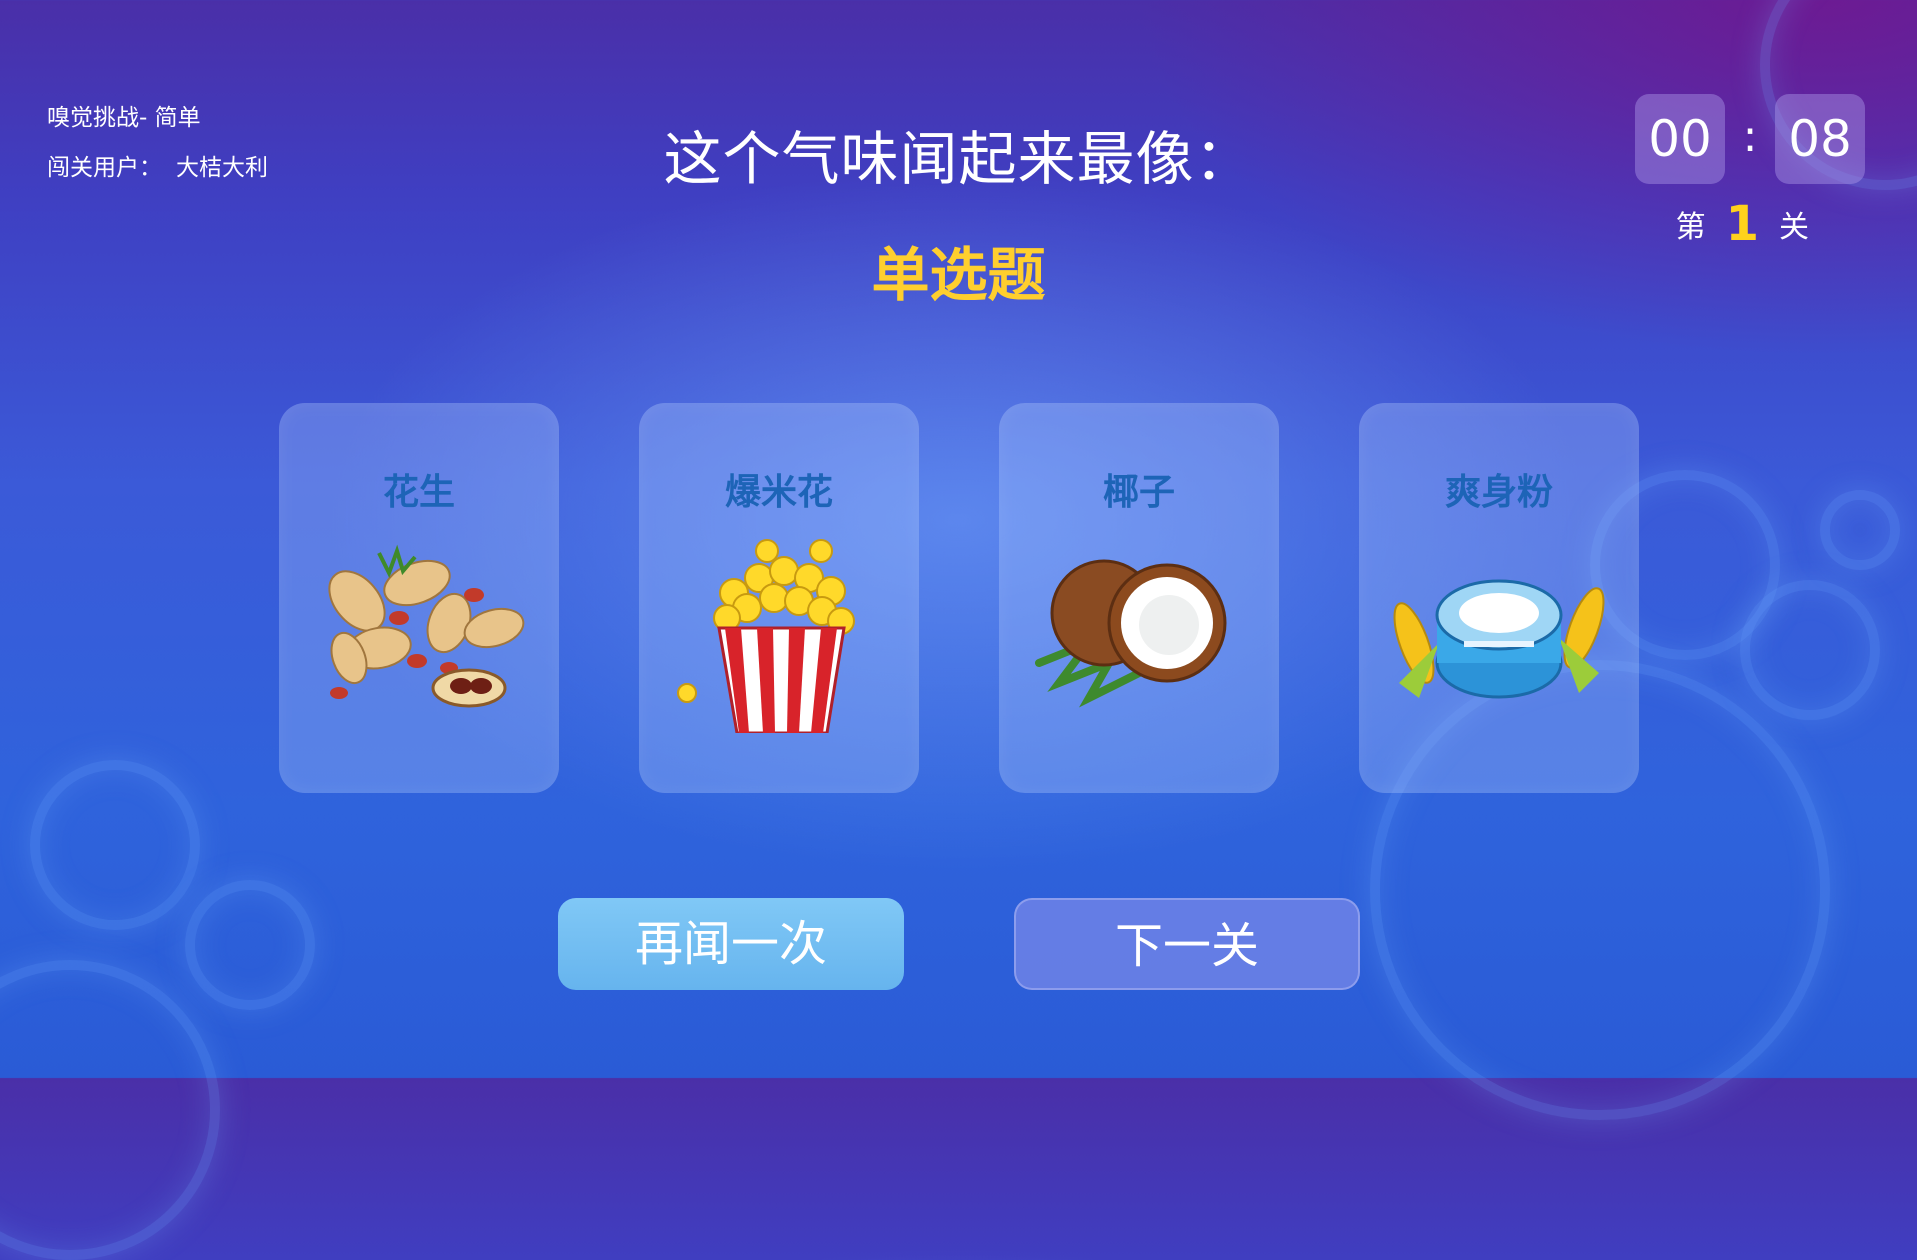  I want to click on level-prefix: 第, so click(1690, 227).